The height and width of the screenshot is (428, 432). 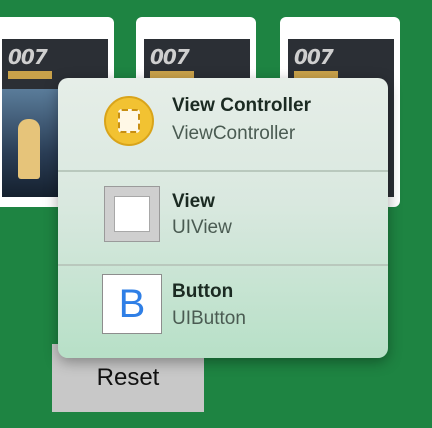 I want to click on view-controller-icon, so click(x=129, y=121).